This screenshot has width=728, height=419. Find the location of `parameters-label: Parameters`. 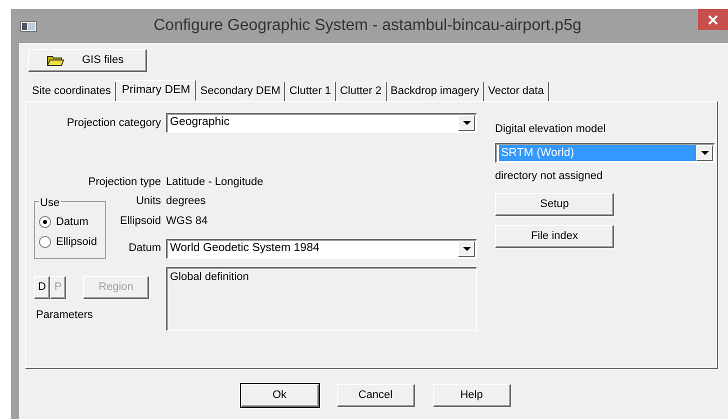

parameters-label: Parameters is located at coordinates (65, 315).